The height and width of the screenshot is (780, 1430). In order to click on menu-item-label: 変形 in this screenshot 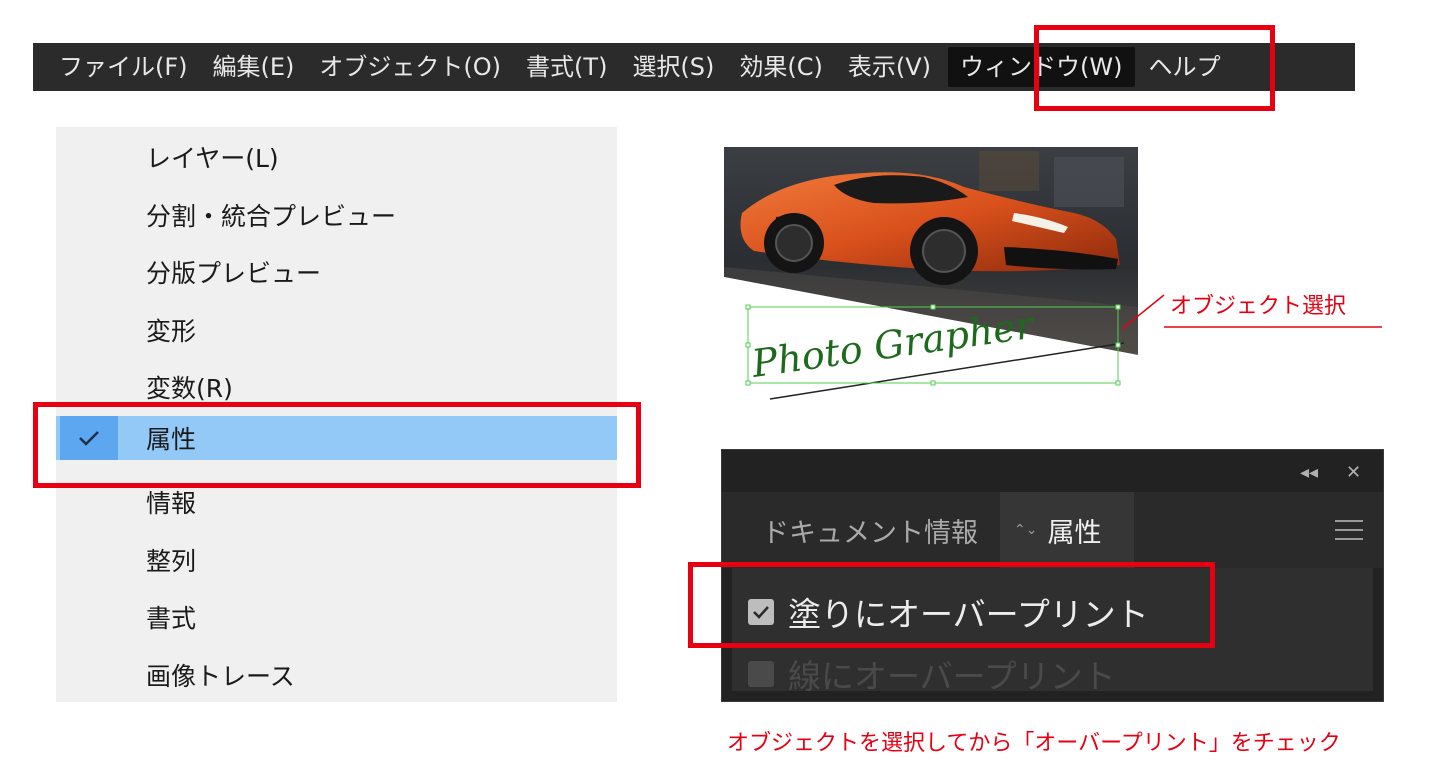, I will do `click(171, 331)`.